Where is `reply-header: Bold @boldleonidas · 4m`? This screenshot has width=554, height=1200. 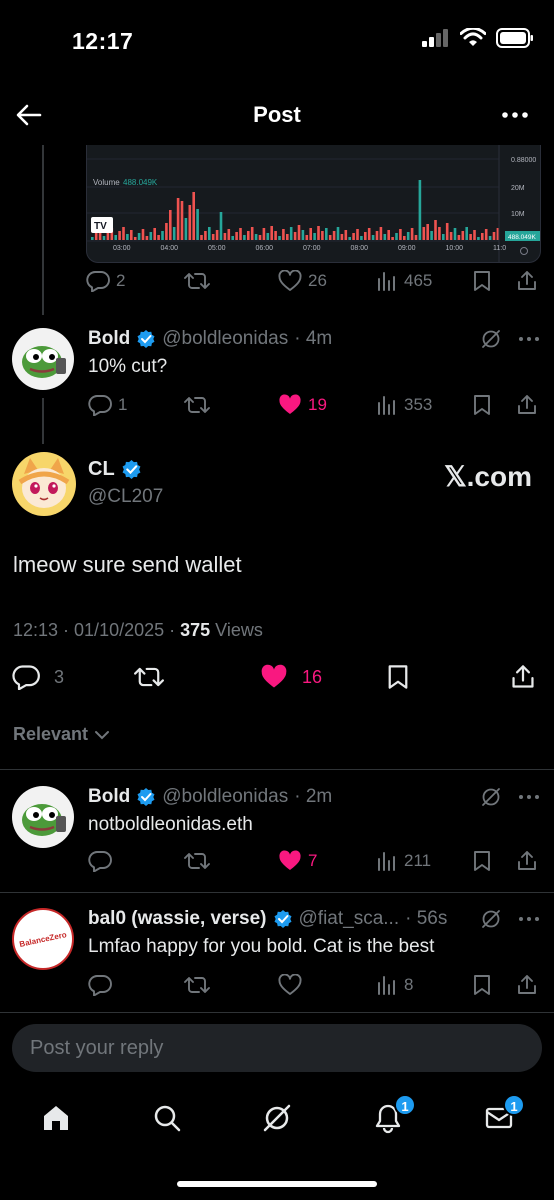
reply-header: Bold @boldleonidas · 4m is located at coordinates (210, 339).